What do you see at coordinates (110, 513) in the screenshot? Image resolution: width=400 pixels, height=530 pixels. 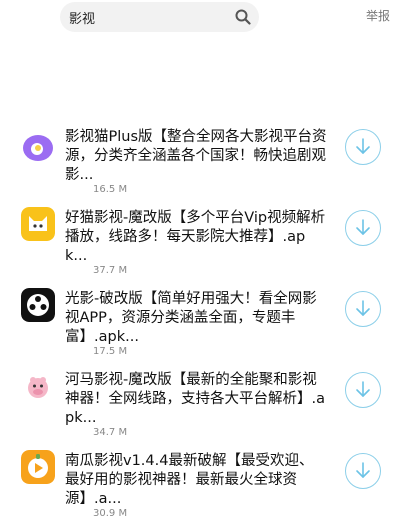 I see `app-size: 30.9 M` at bounding box center [110, 513].